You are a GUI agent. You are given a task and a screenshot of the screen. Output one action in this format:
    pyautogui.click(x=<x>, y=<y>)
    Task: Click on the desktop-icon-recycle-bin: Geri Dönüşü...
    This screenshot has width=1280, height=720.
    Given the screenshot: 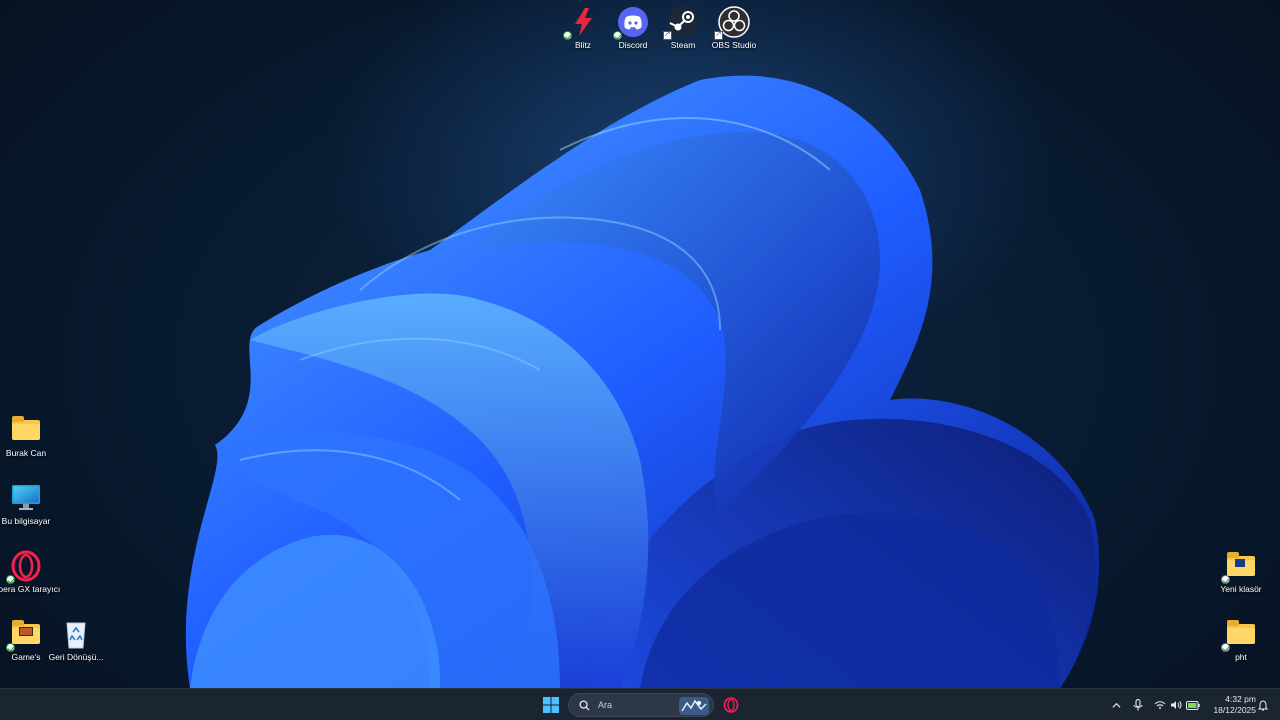 What is the action you would take?
    pyautogui.click(x=76, y=640)
    